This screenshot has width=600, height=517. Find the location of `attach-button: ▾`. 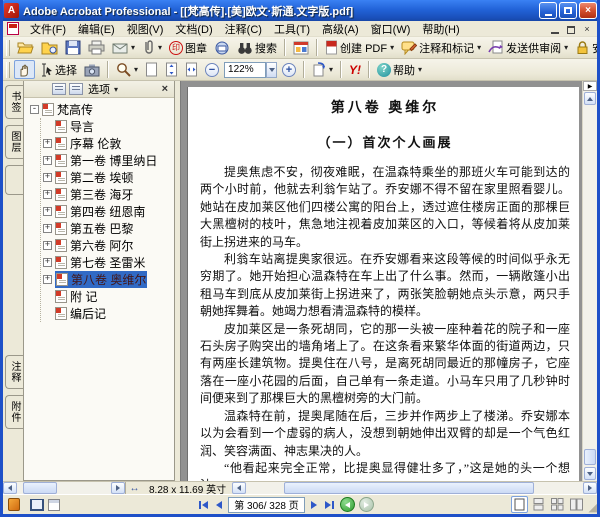

attach-button: ▾ is located at coordinates (152, 47).